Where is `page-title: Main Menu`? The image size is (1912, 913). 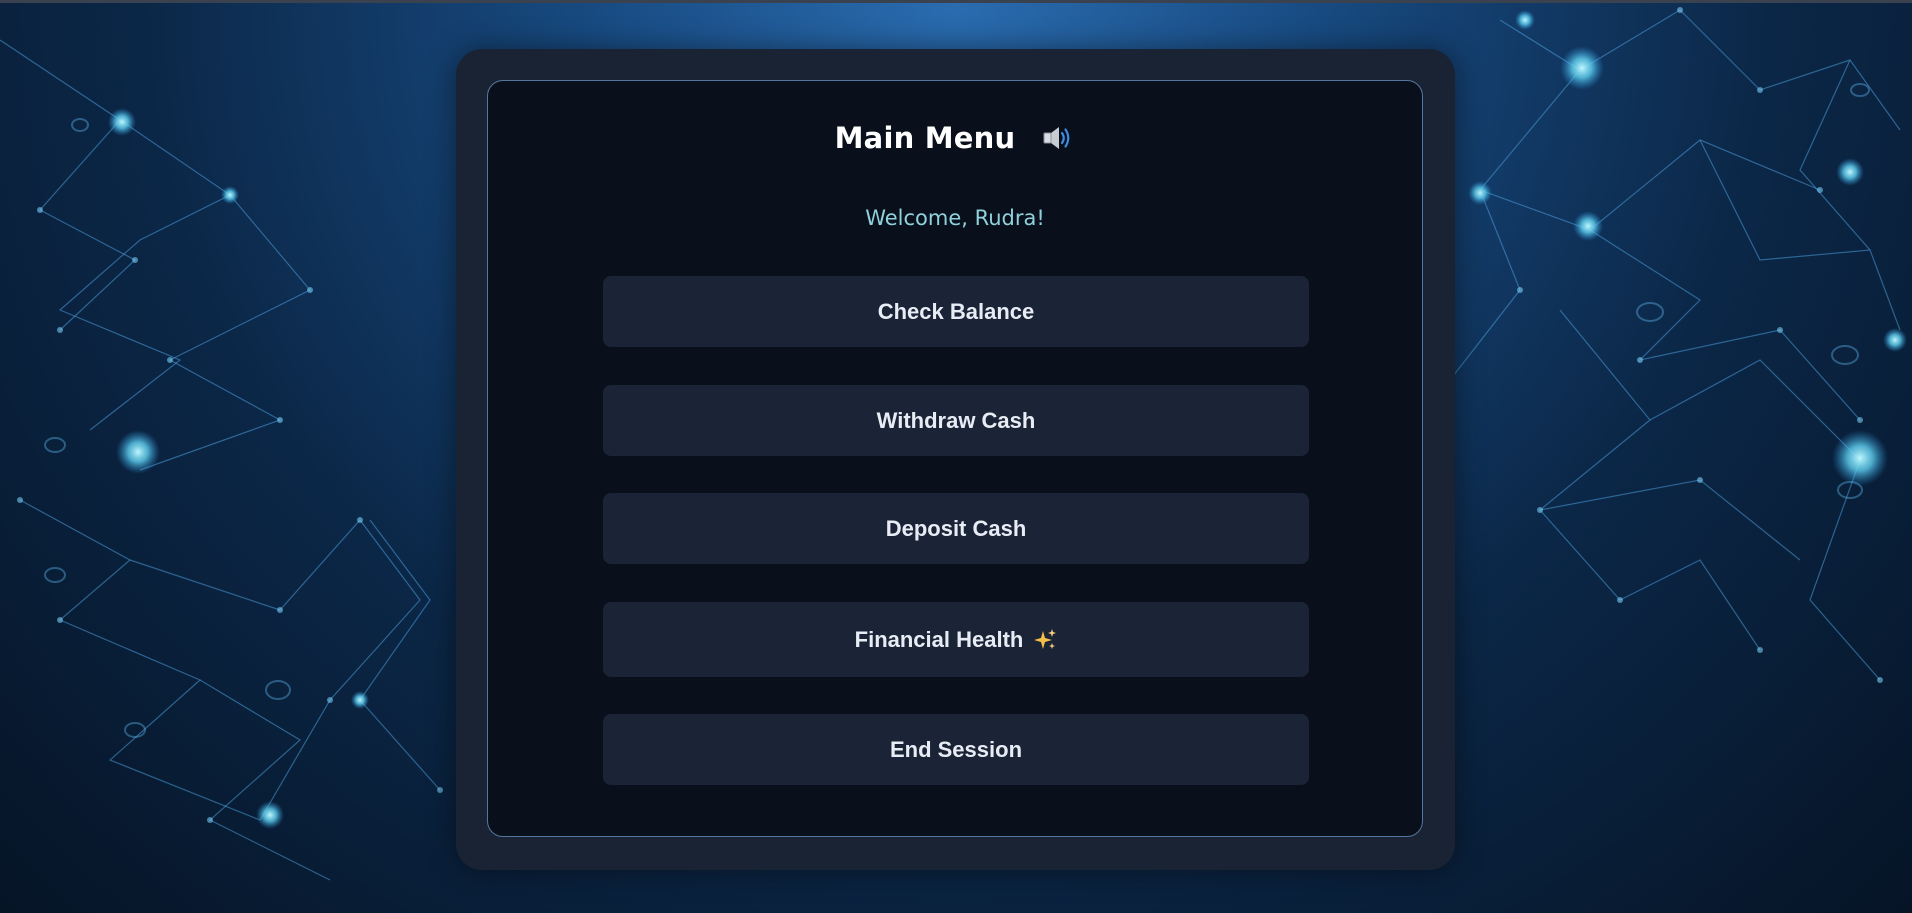
page-title: Main Menu is located at coordinates (925, 138).